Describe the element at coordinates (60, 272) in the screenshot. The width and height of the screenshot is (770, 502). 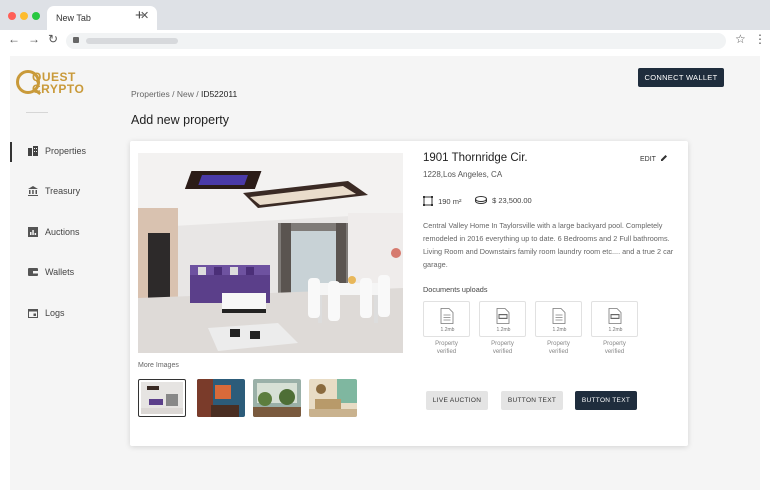
I see `sidebar-item-label: Wallets` at that location.